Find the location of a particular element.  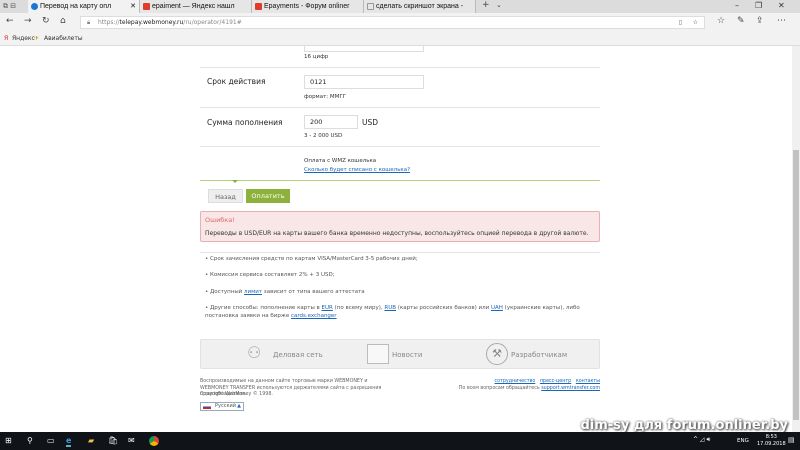

footer-panel: ⚇ Деловая сеть Новости ⚒ Разработчикам is located at coordinates (400, 354).